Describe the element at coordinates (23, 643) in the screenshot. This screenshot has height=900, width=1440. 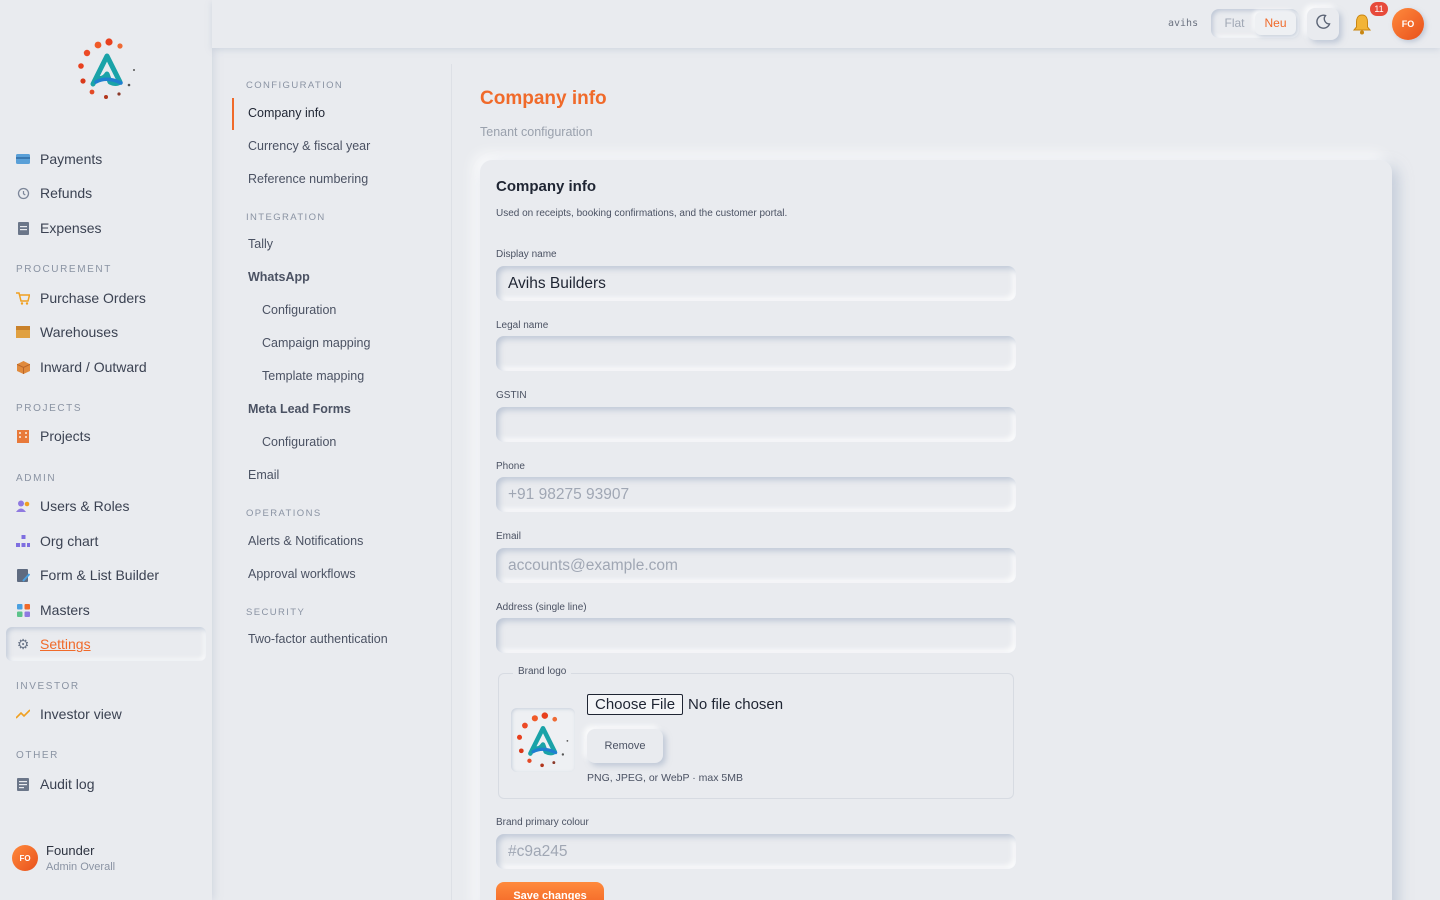
I see `gear-icon: ⚙` at that location.